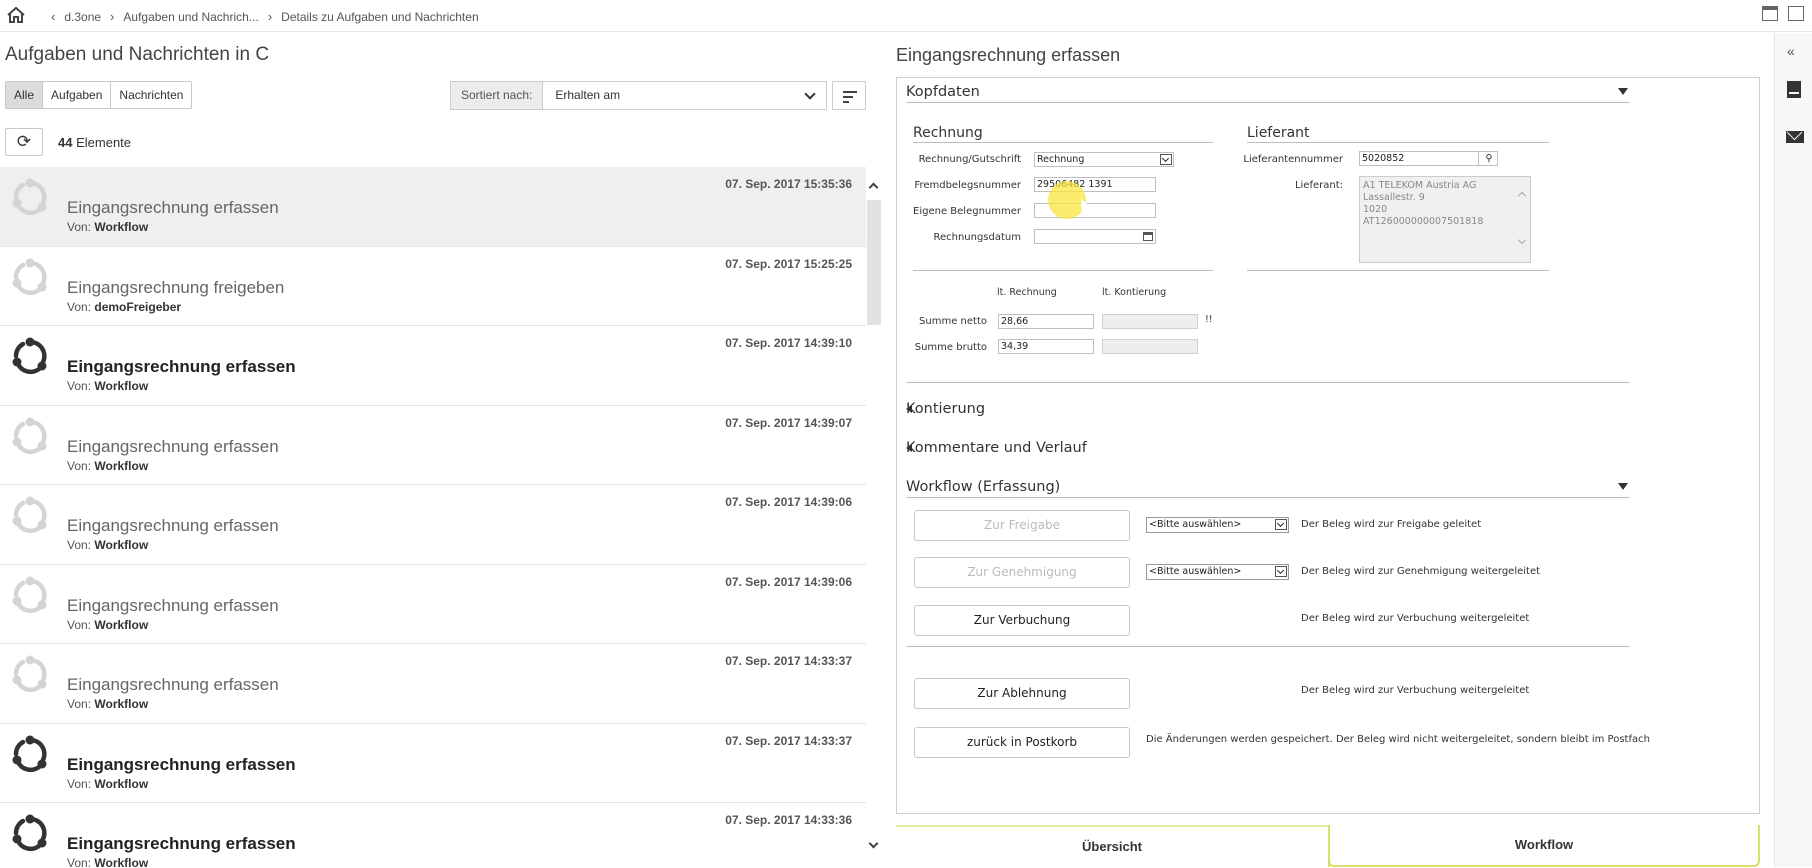 This screenshot has height=868, width=1812. What do you see at coordinates (1022, 742) in the screenshot?
I see `zurueck-in-postkorb-button: zurück in Postkorb` at bounding box center [1022, 742].